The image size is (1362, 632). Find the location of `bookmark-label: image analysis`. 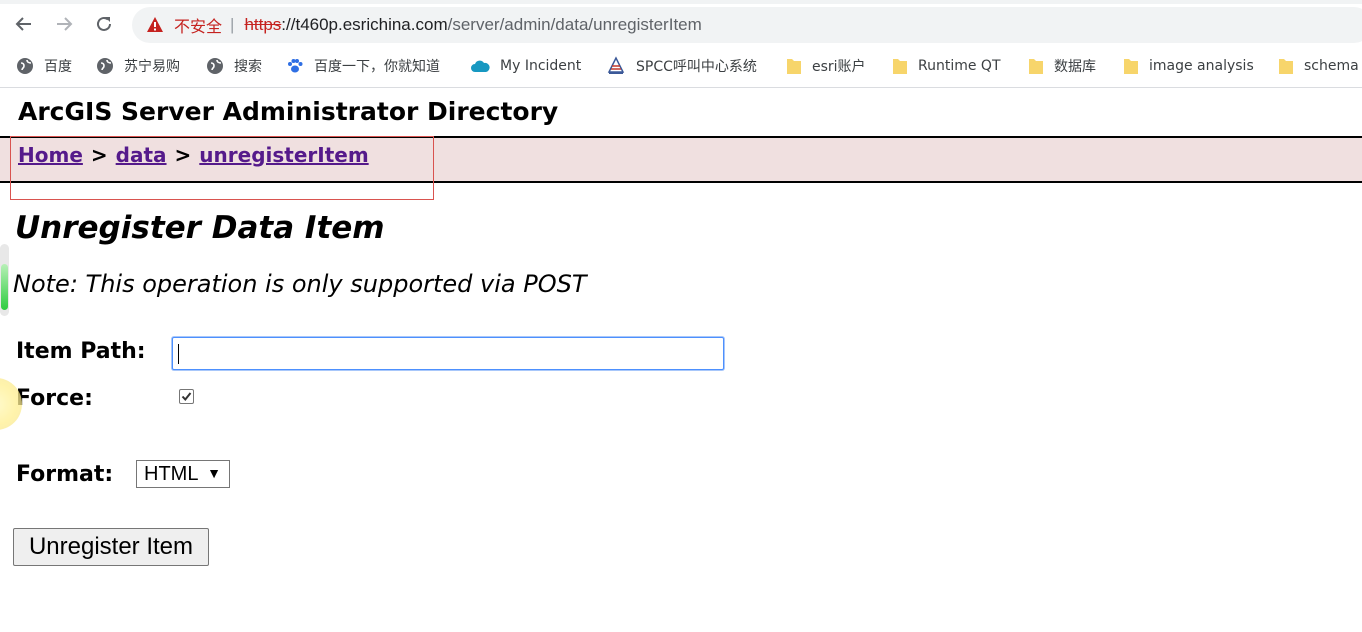

bookmark-label: image analysis is located at coordinates (1201, 66).